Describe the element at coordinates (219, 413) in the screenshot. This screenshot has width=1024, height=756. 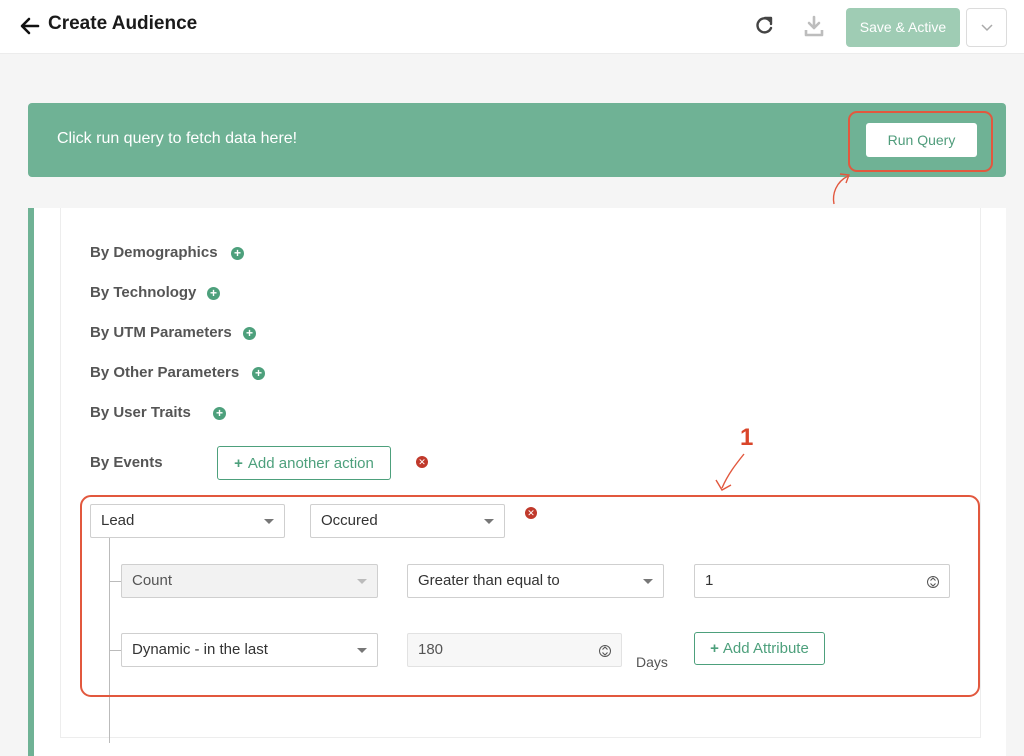
I see `add-user-traits-icon: +` at that location.